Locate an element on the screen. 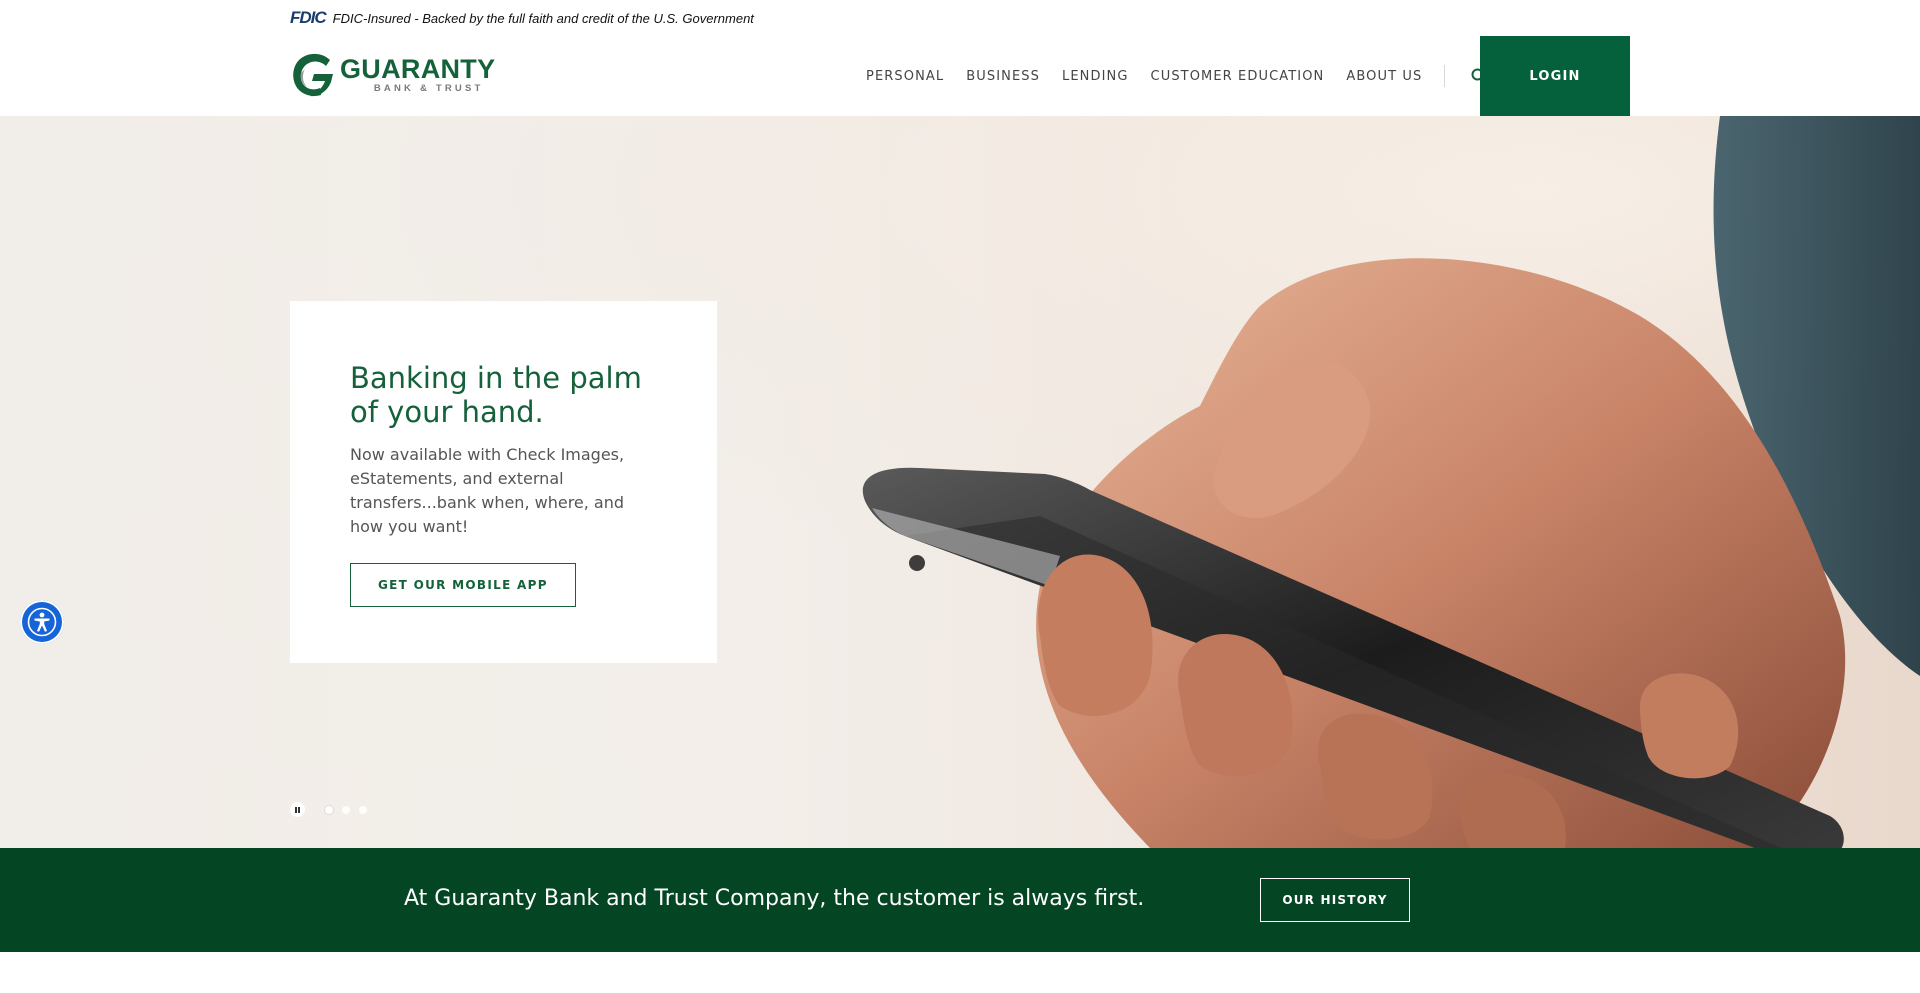 The width and height of the screenshot is (1920, 993). pause-button is located at coordinates (297, 809).